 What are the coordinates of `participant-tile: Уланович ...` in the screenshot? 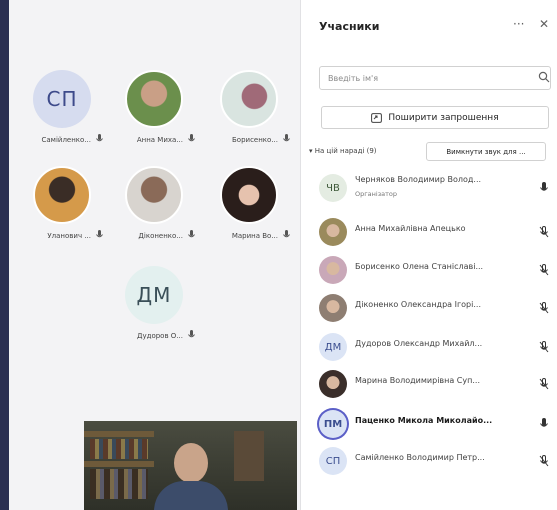 It's located at (62, 216).